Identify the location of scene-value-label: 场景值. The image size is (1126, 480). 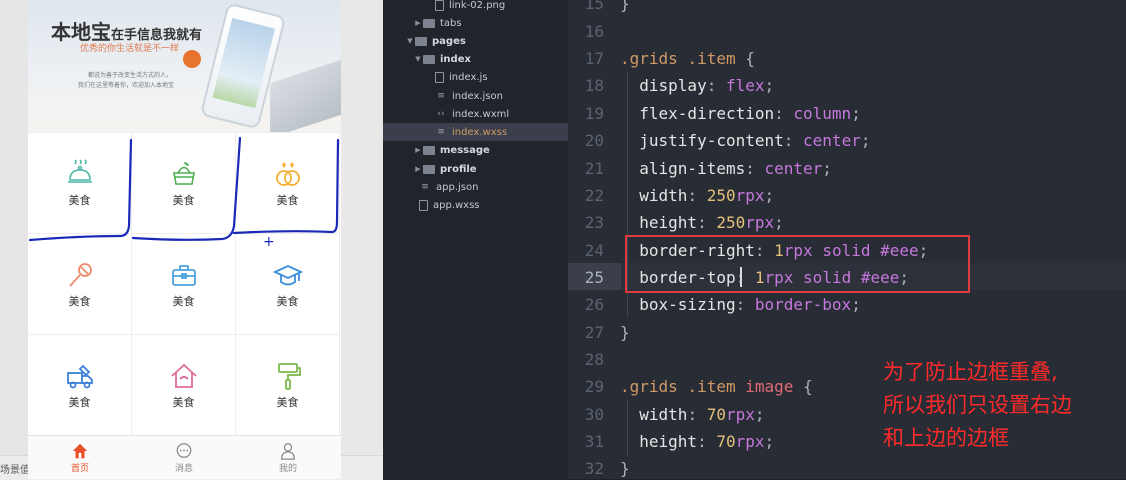
(15, 470).